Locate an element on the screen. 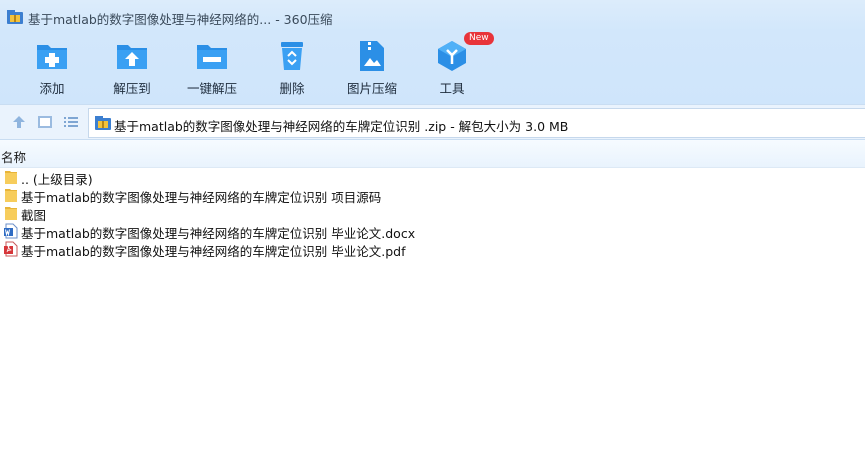 The image size is (865, 461). image-compress-button: 图片压缩 is located at coordinates (372, 67).